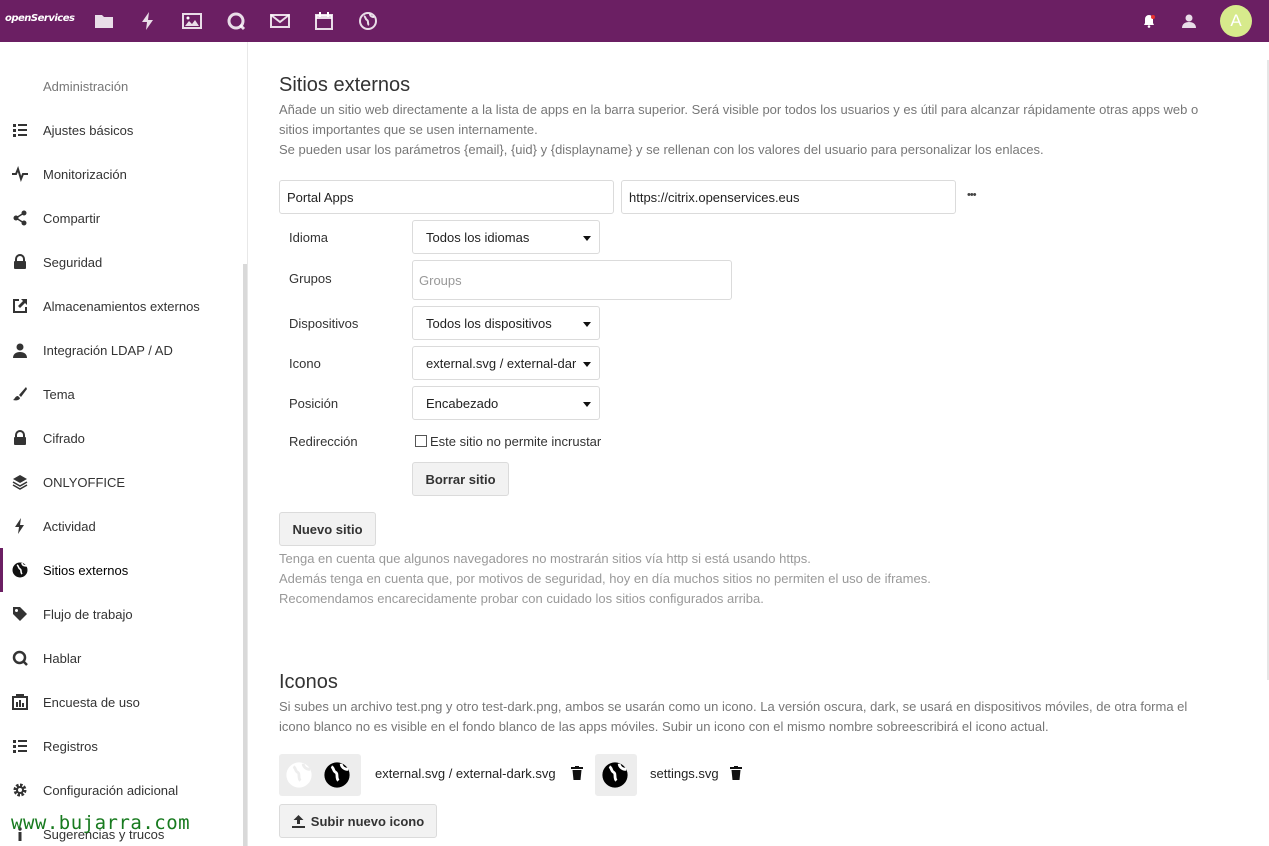  What do you see at coordinates (314, 403) in the screenshot?
I see `position-label: Posición` at bounding box center [314, 403].